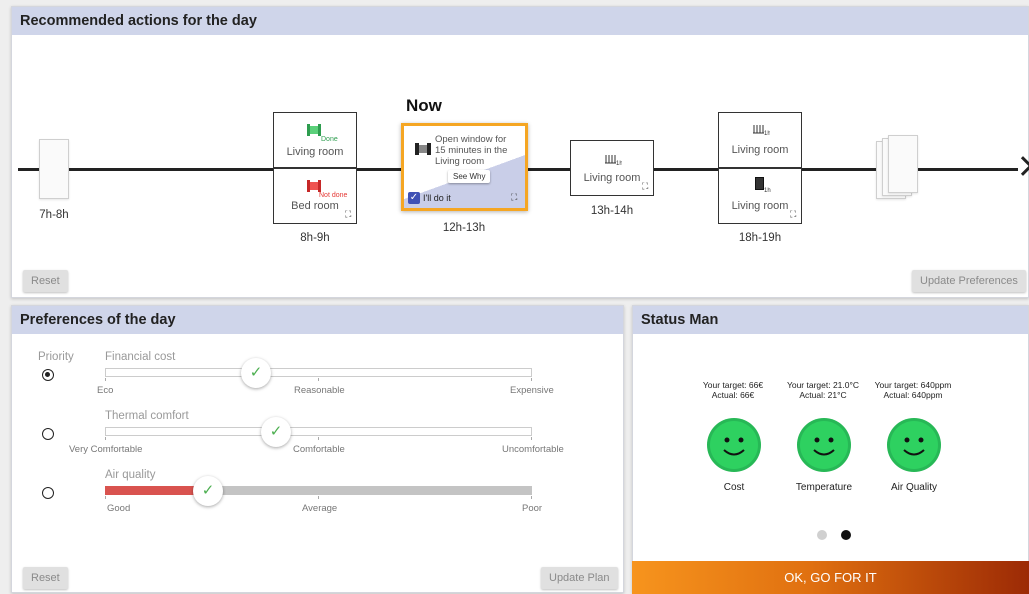  I want to click on cost-target: Your target: 66€ Actual: 66€, so click(733, 390).